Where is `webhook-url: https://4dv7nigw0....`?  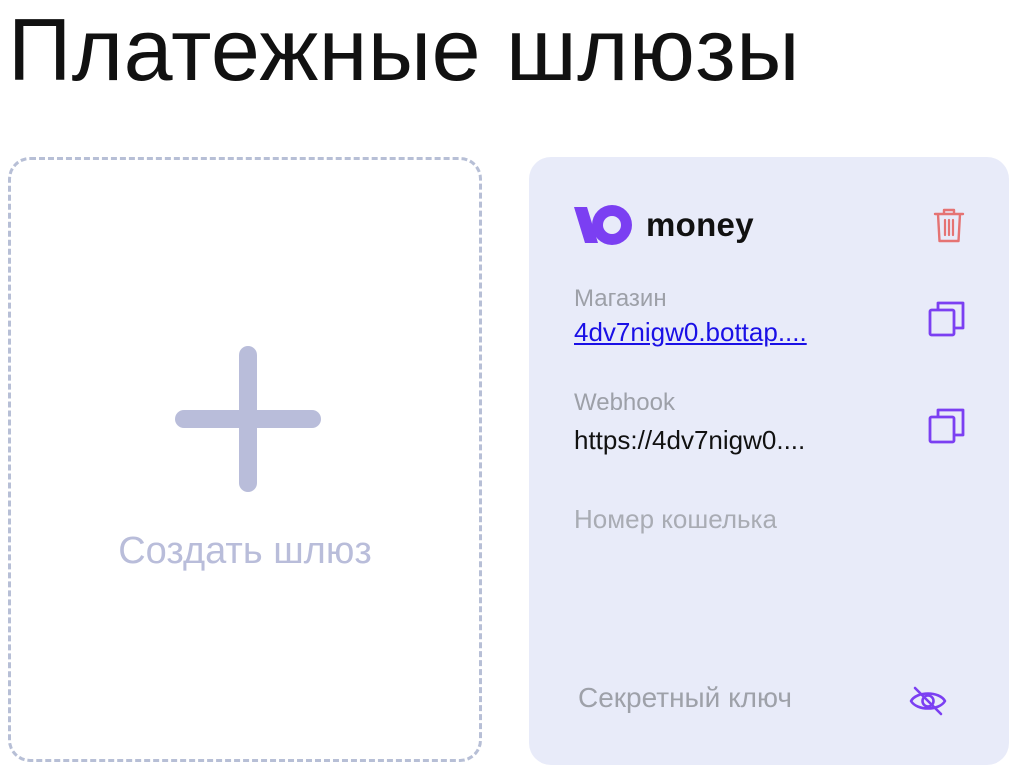
webhook-url: https://4dv7nigw0.... is located at coordinates (690, 440).